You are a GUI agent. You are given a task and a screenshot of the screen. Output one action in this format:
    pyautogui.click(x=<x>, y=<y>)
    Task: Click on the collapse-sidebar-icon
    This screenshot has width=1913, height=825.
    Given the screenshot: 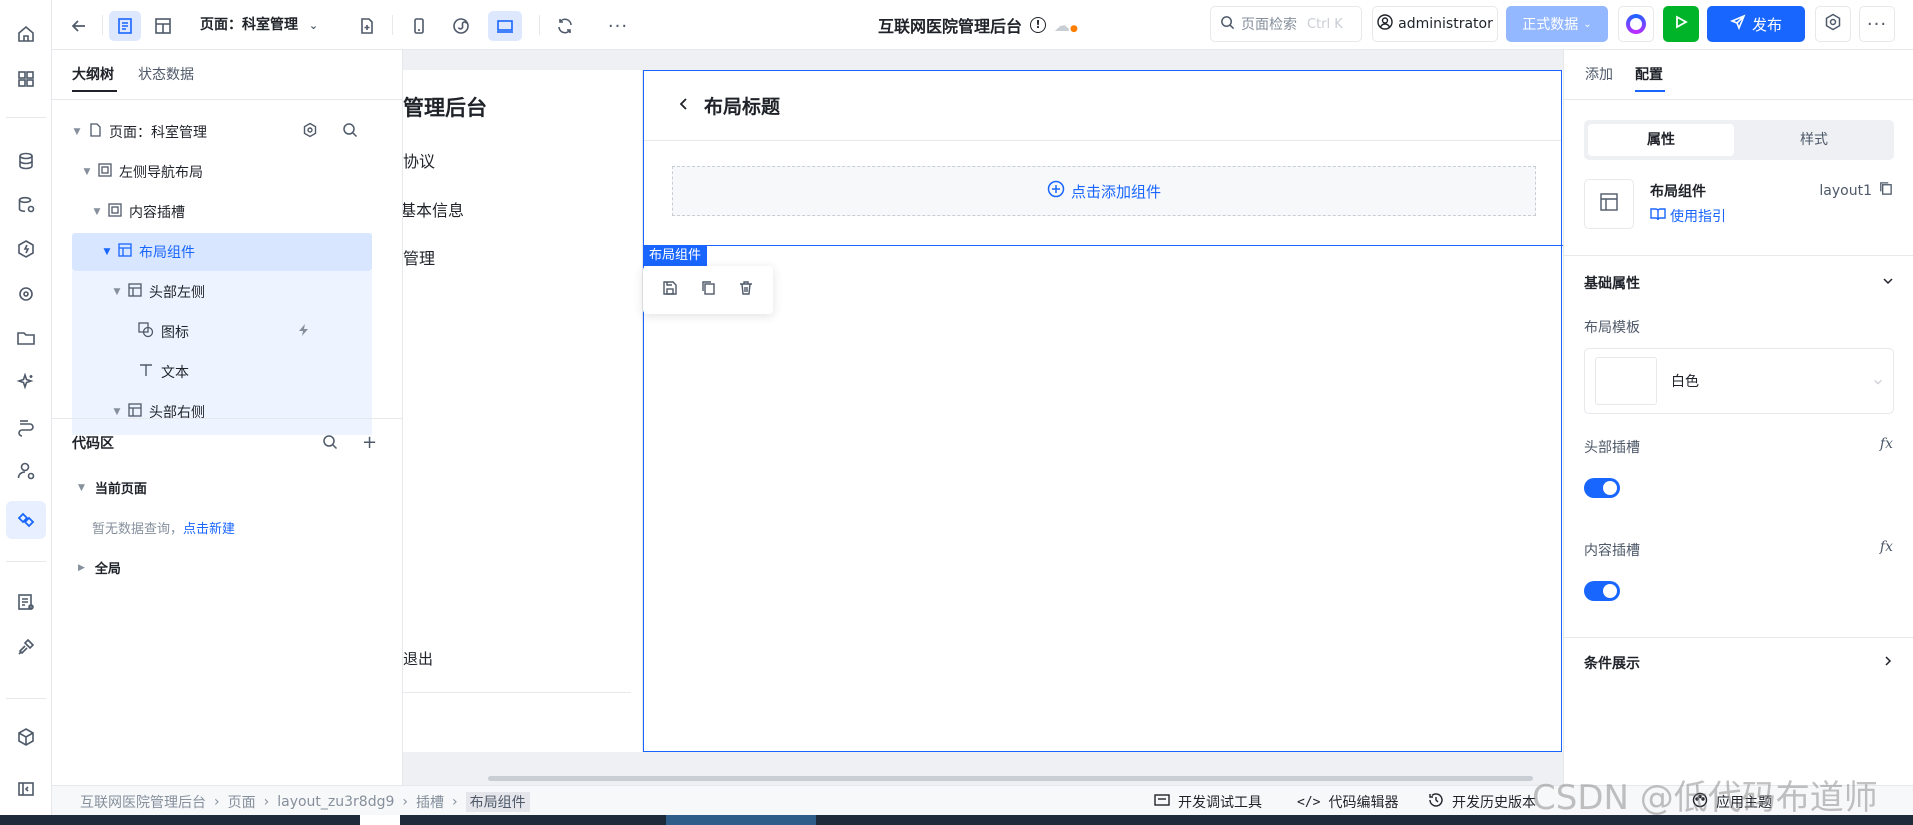 What is the action you would take?
    pyautogui.click(x=26, y=789)
    